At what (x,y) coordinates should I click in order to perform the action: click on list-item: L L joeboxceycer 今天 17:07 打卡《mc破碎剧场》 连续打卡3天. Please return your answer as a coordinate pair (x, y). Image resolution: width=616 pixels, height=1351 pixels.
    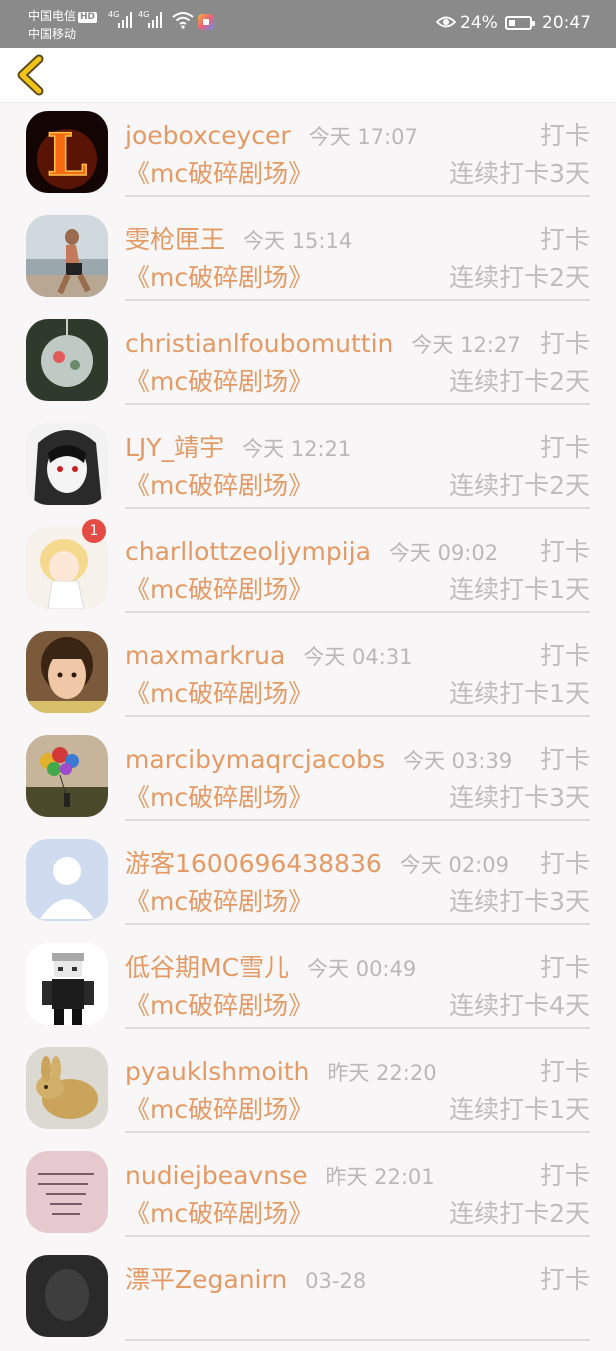
    Looking at the image, I should click on (308, 155).